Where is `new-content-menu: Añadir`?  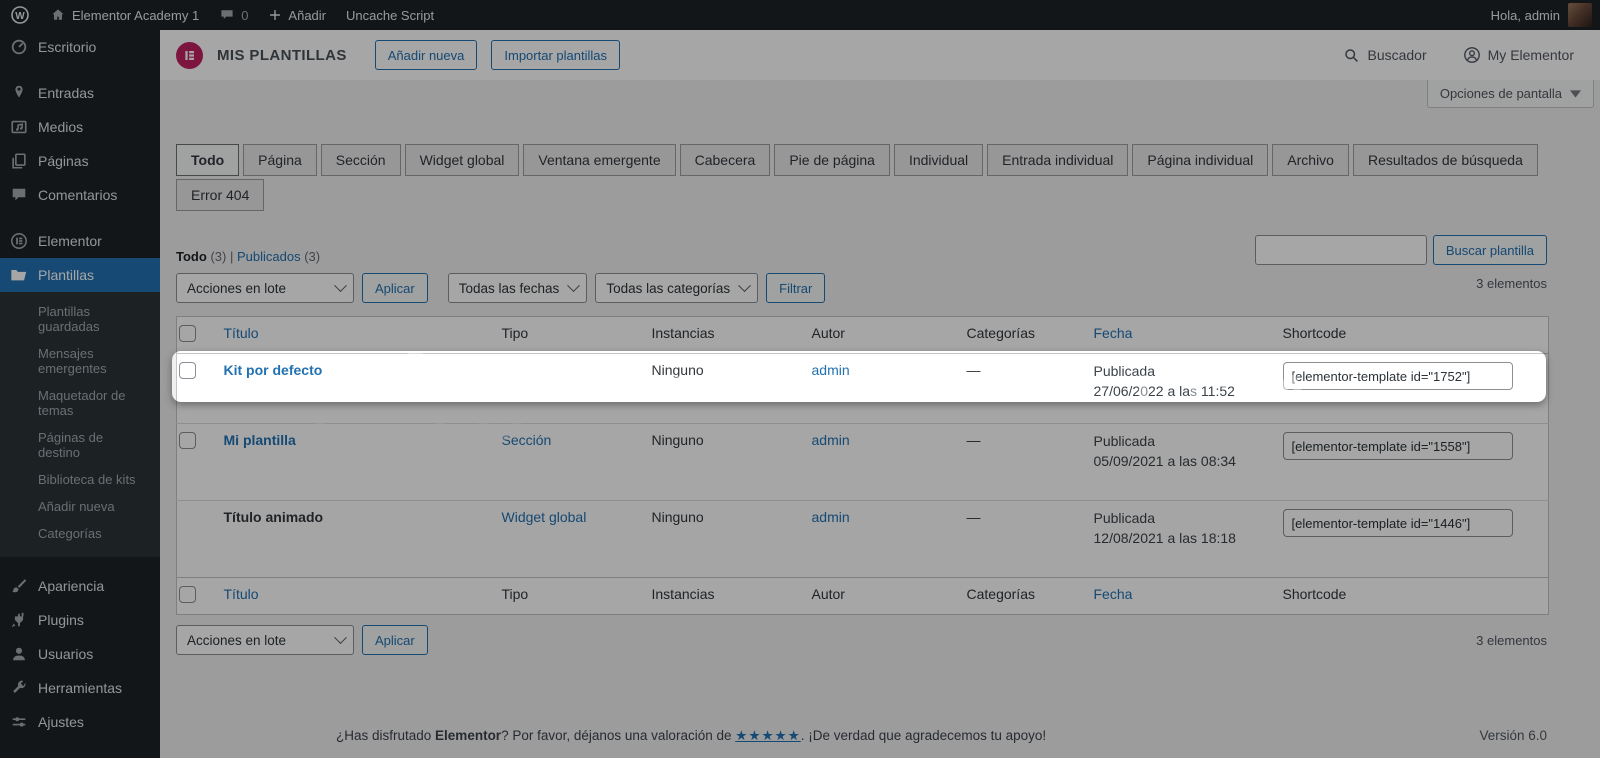
new-content-menu: Añadir is located at coordinates (297, 15).